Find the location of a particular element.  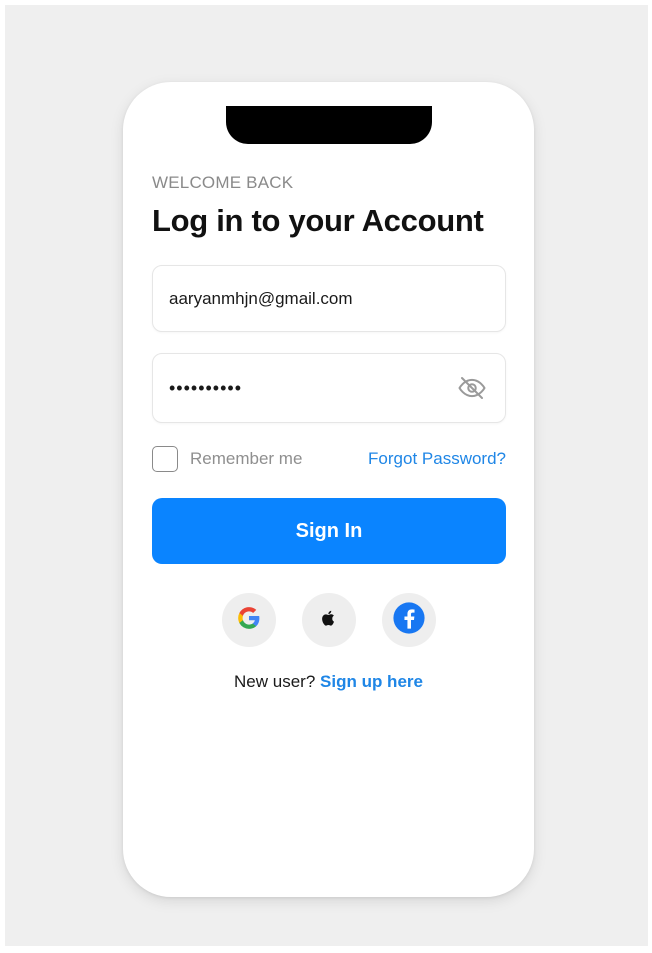

forgot-password-link: Forgot Password? is located at coordinates (437, 459).